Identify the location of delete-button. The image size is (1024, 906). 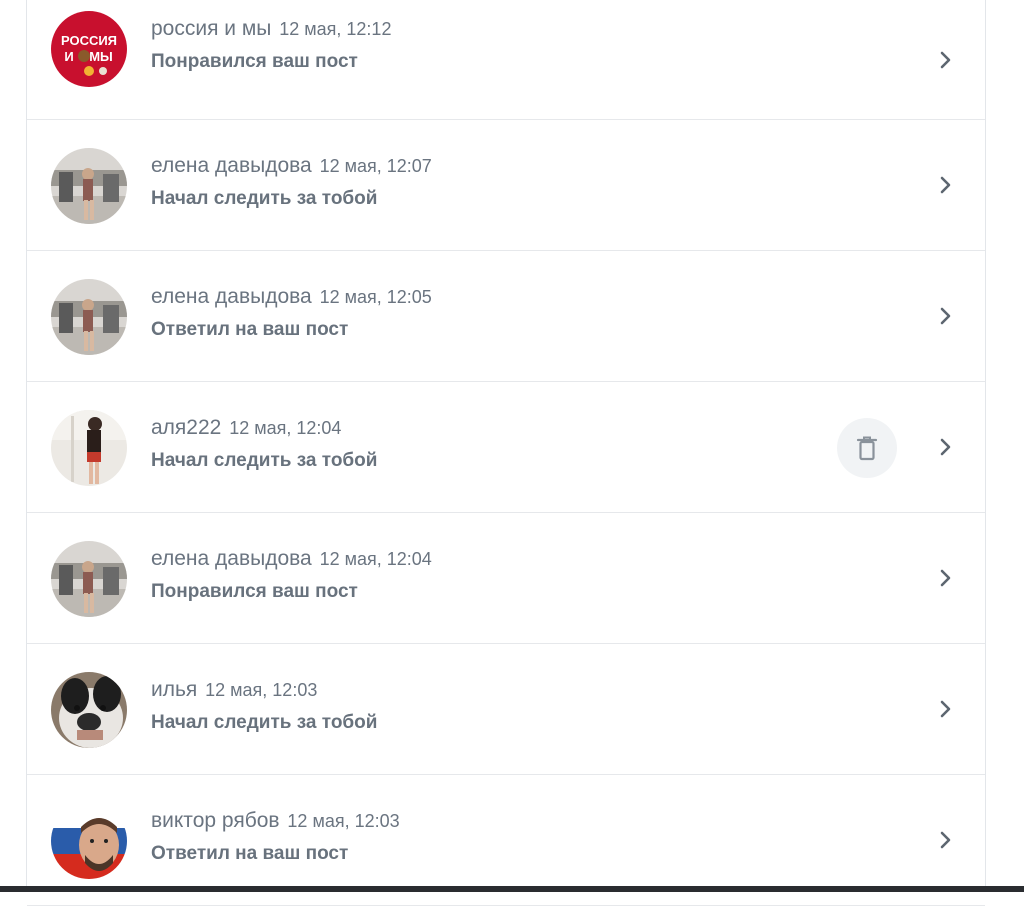
(867, 448).